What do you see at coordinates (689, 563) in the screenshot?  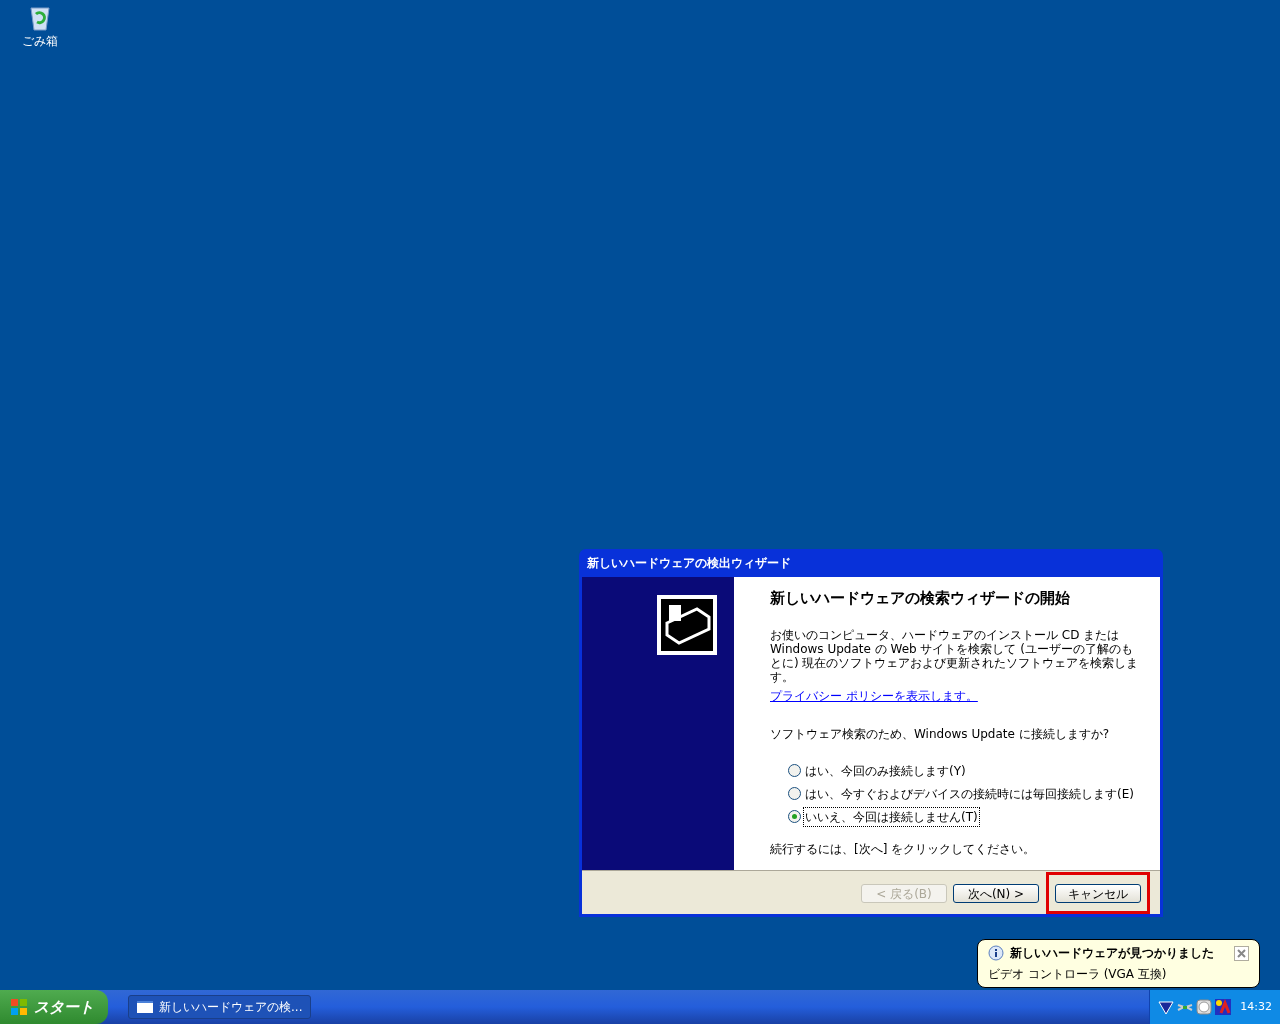 I see `window-title: 新しいハードウェアの検出ウィザード` at bounding box center [689, 563].